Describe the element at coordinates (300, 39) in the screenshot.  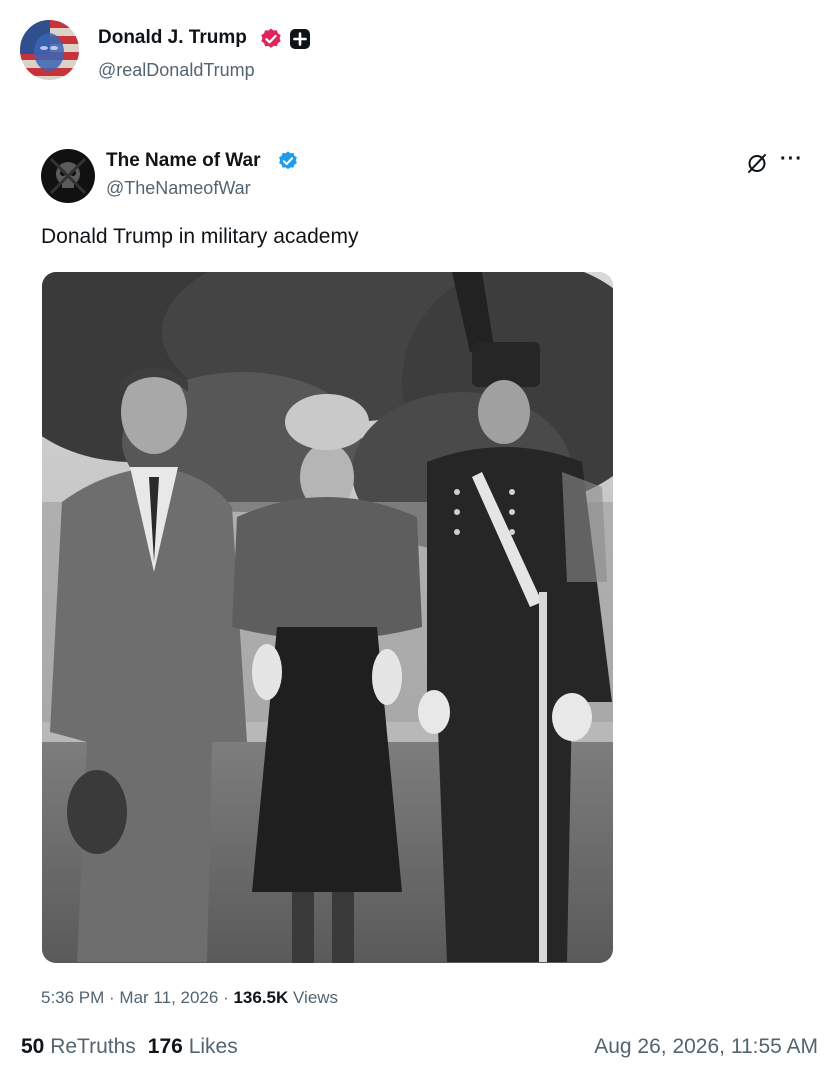
I see `plus-badge-icon` at that location.